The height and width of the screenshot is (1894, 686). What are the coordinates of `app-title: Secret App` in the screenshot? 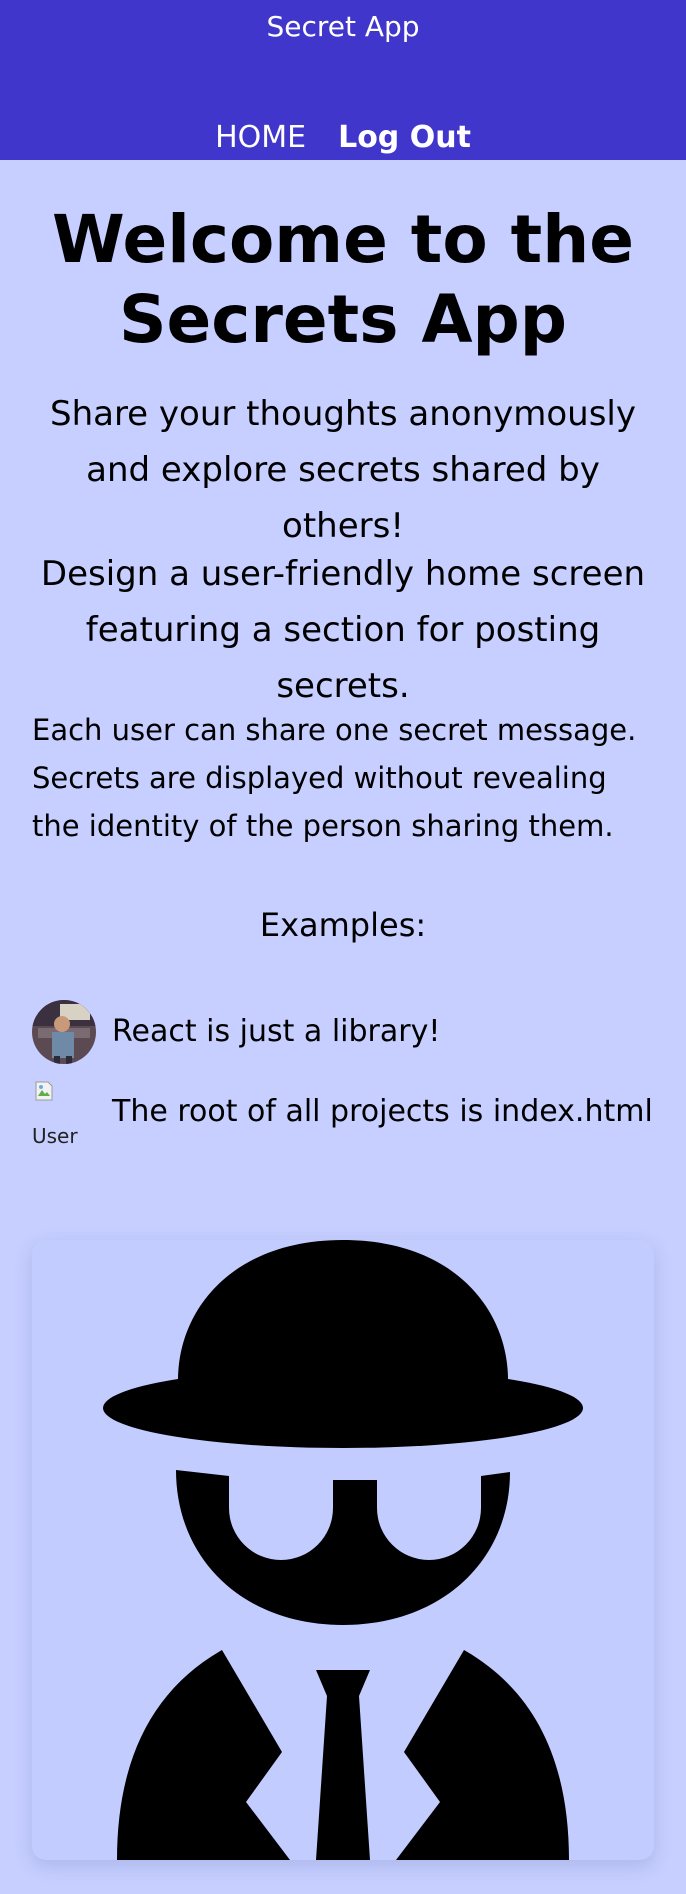 It's located at (343, 27).